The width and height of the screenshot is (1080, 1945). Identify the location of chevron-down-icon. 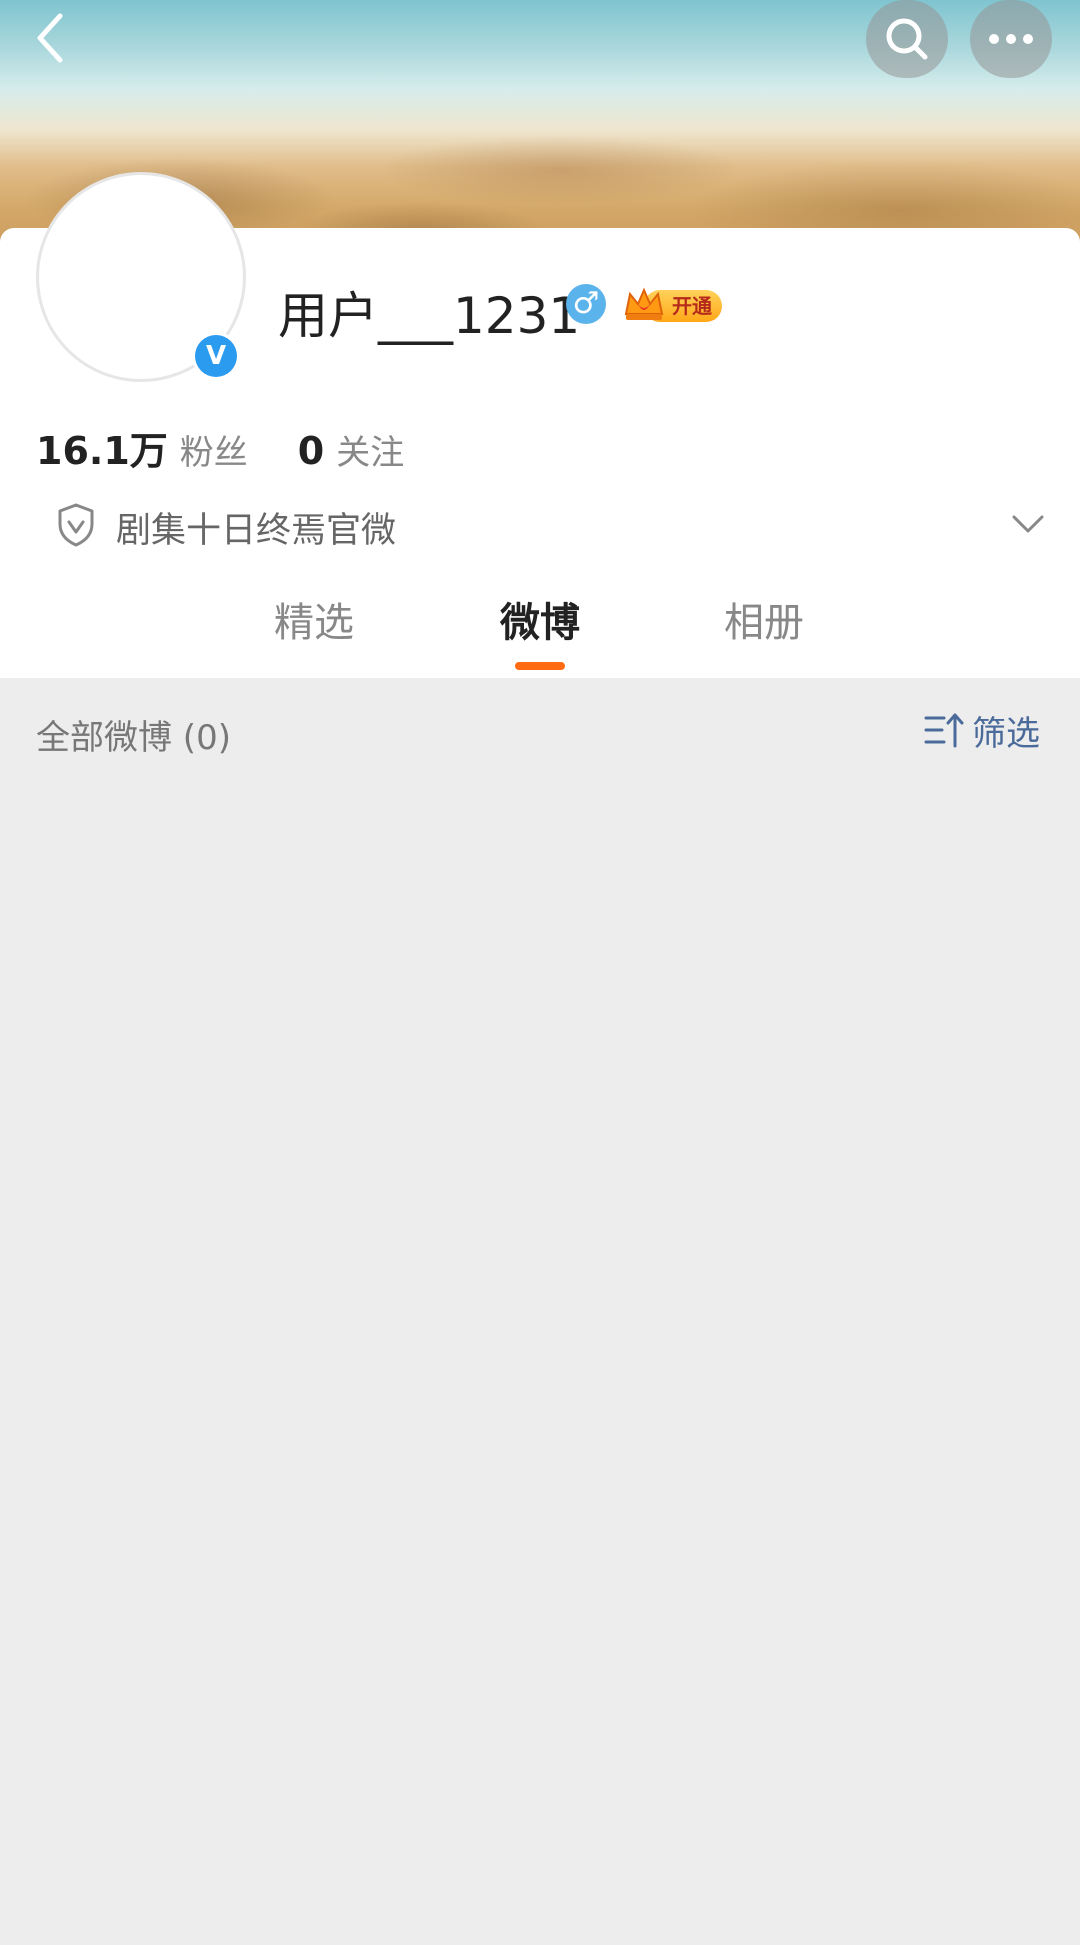
(1028, 524).